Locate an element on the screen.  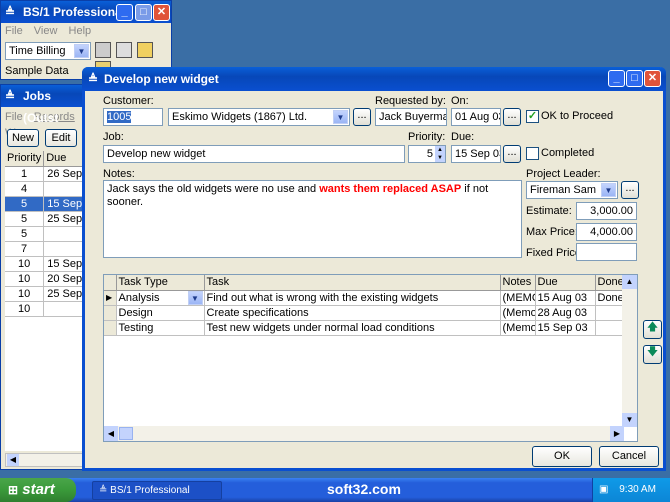
move-up-button: 🡅 is located at coordinates (652, 329).